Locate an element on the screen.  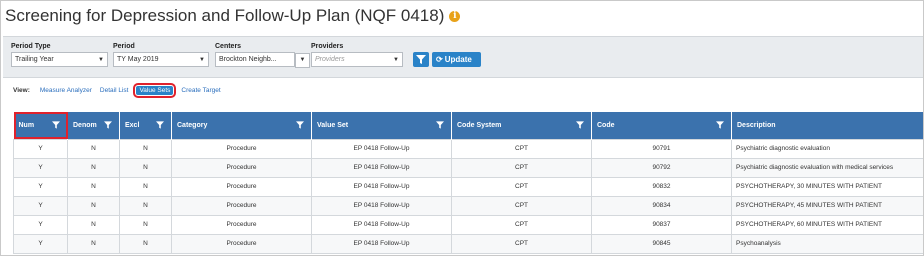
update-label: Update is located at coordinates (458, 59).